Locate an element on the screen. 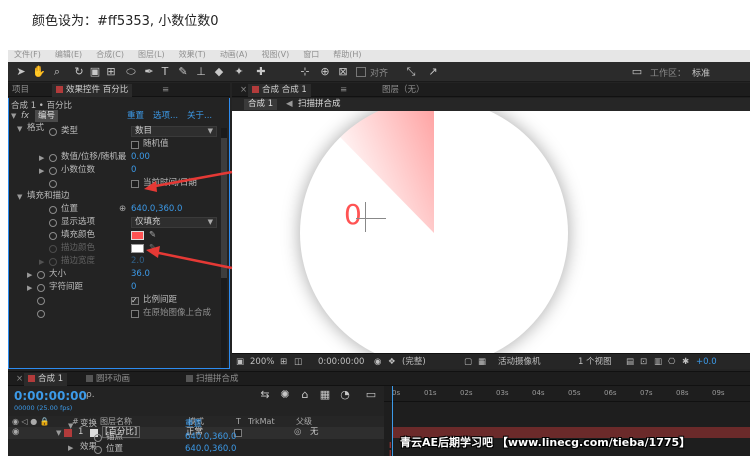 The image size is (750, 456). tab-composition: 合成 合成 1 is located at coordinates (279, 90).